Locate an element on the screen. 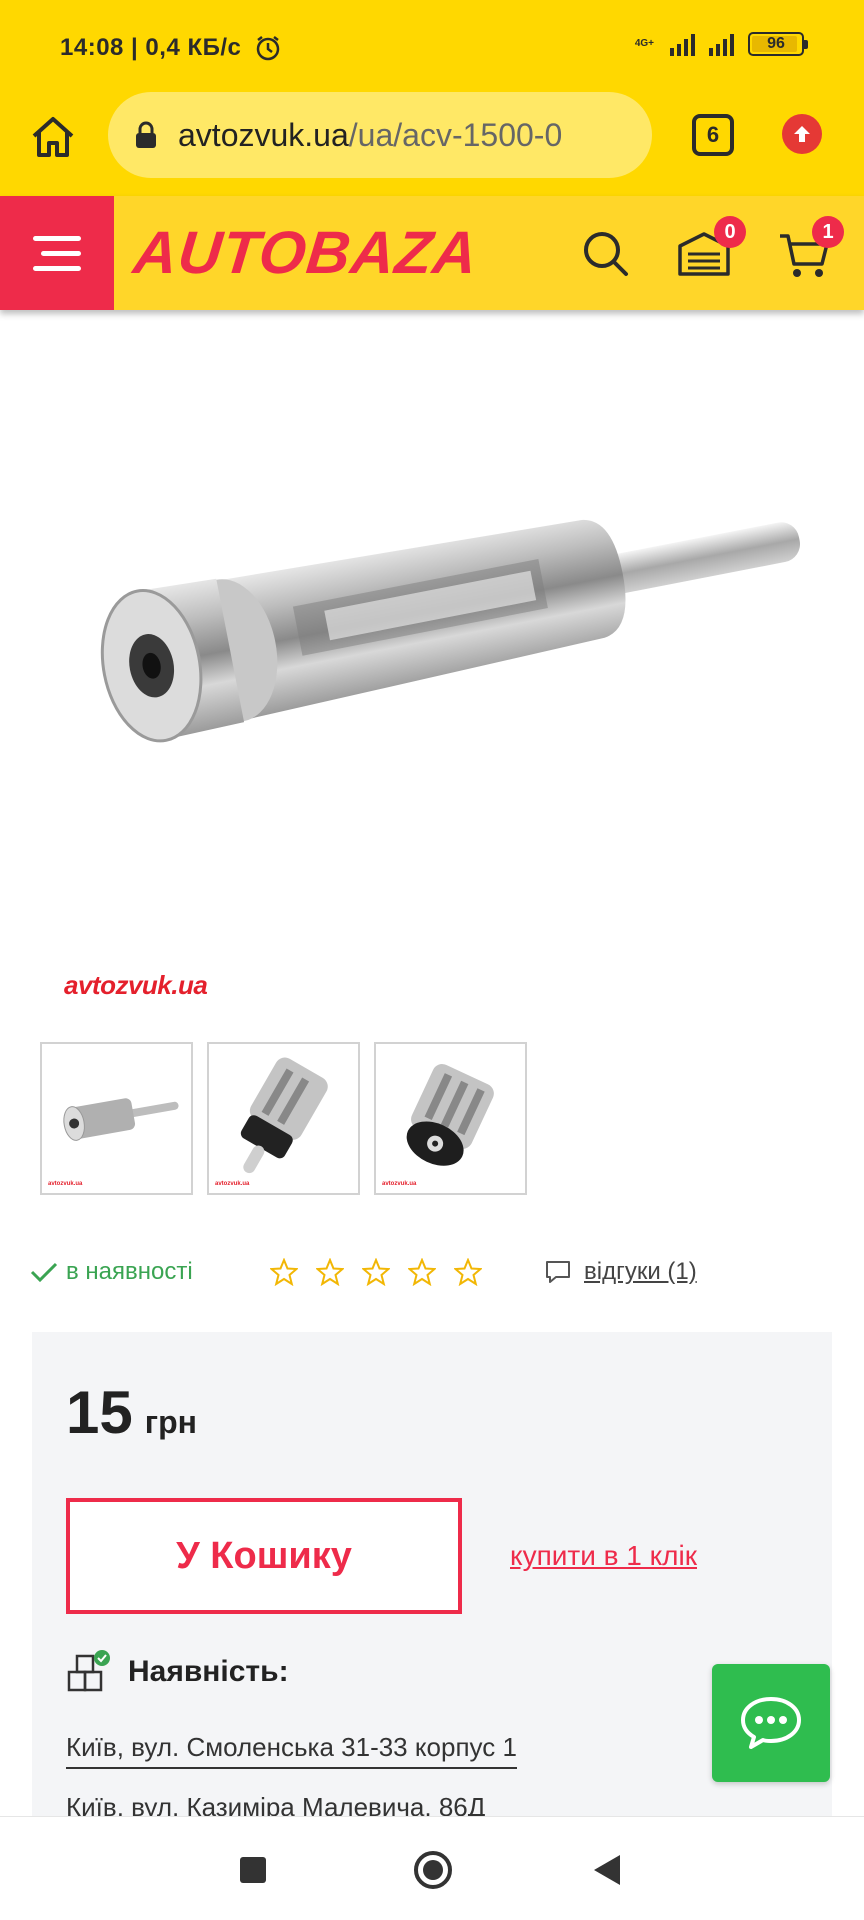 The image size is (864, 1920). system-nav-bar is located at coordinates (432, 1868).